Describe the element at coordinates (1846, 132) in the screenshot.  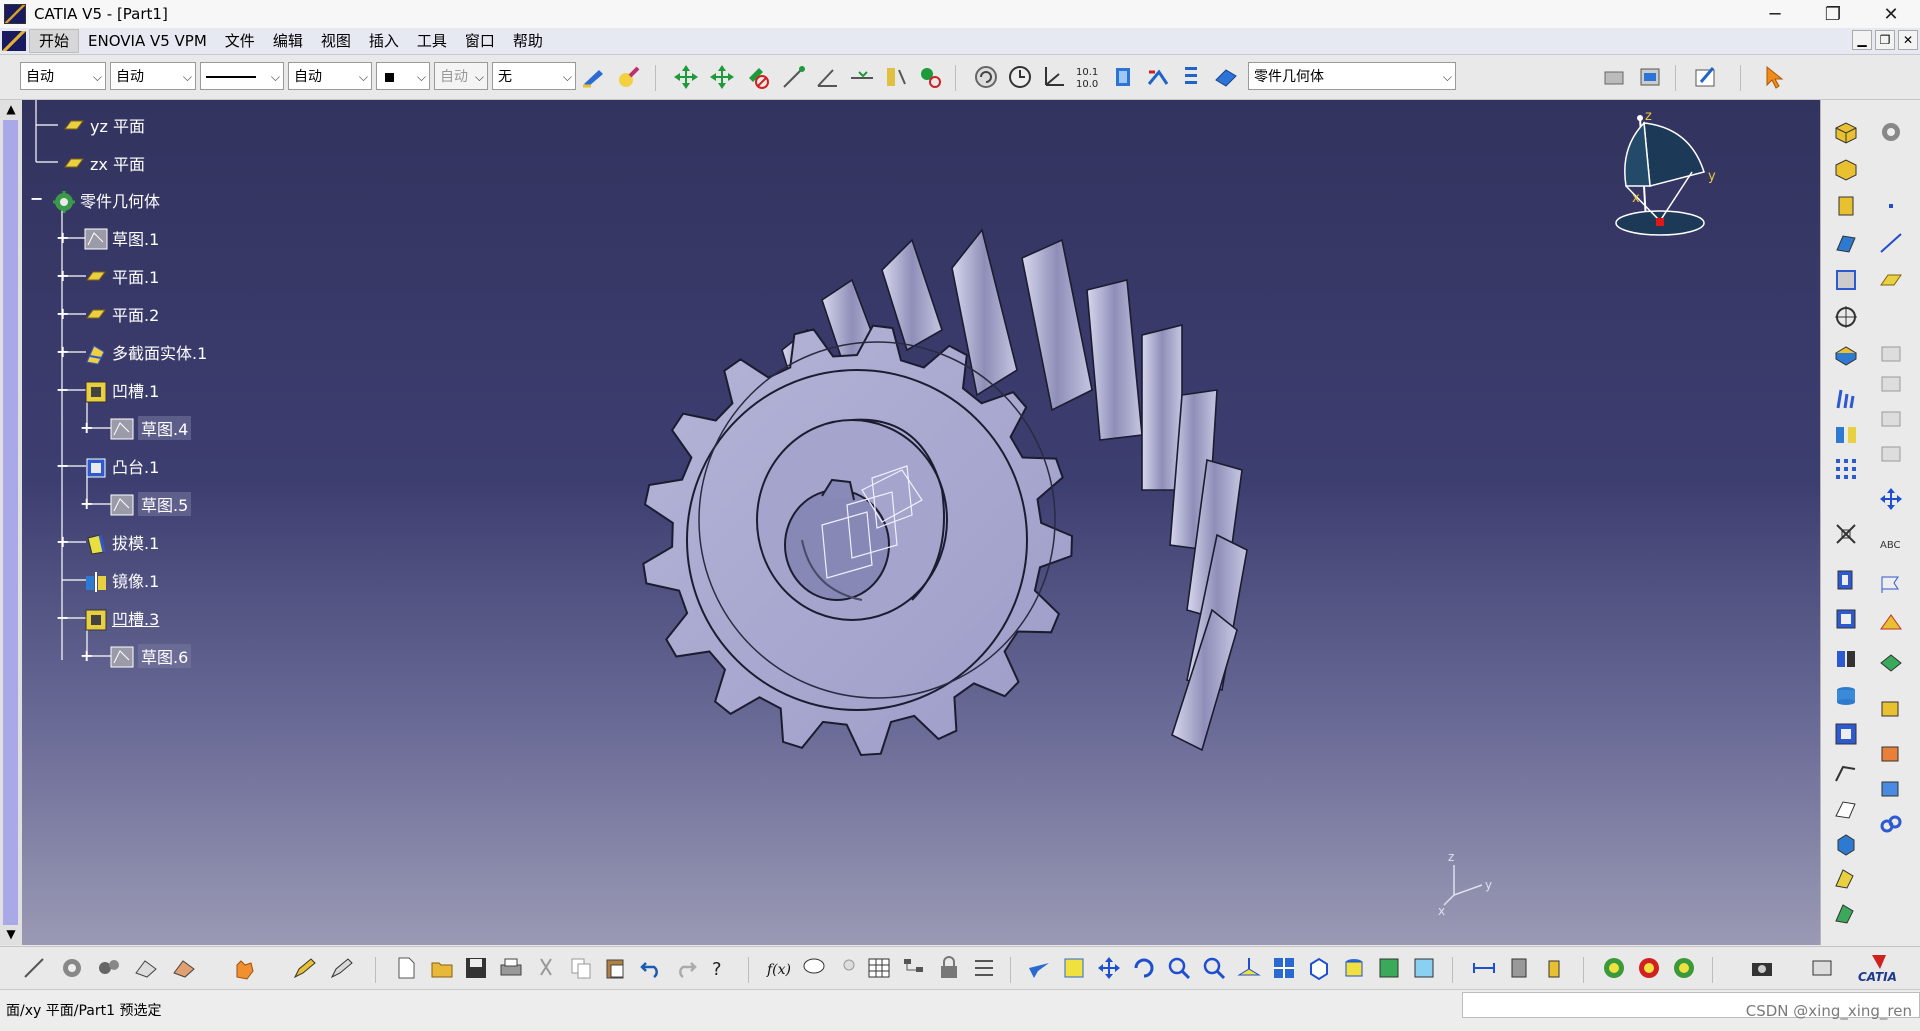
I see `pad-tool-icon` at that location.